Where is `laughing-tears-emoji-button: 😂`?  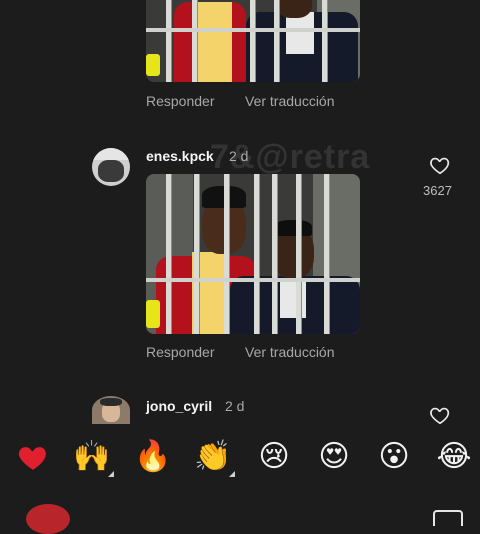 laughing-tears-emoji-button: 😂 is located at coordinates (454, 457).